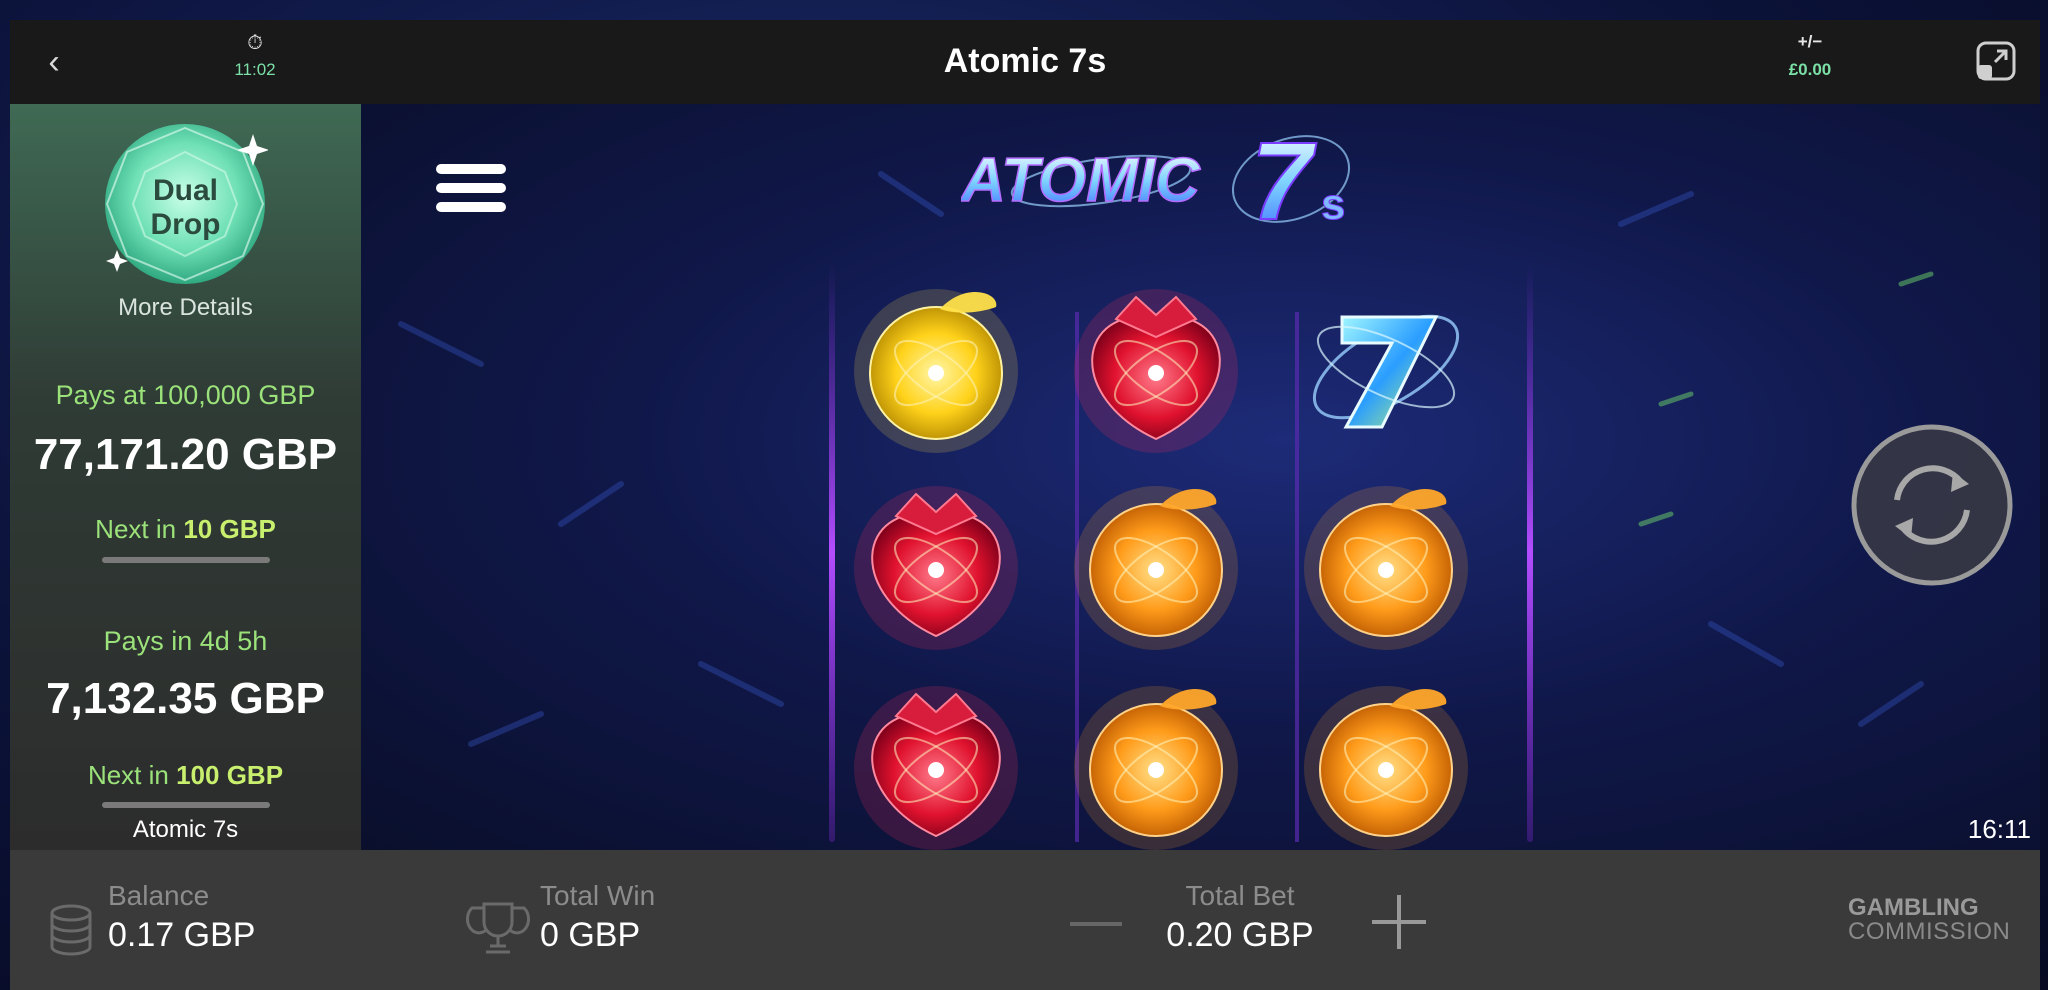 The width and height of the screenshot is (2048, 990). I want to click on jackpot-2-progress, so click(186, 805).